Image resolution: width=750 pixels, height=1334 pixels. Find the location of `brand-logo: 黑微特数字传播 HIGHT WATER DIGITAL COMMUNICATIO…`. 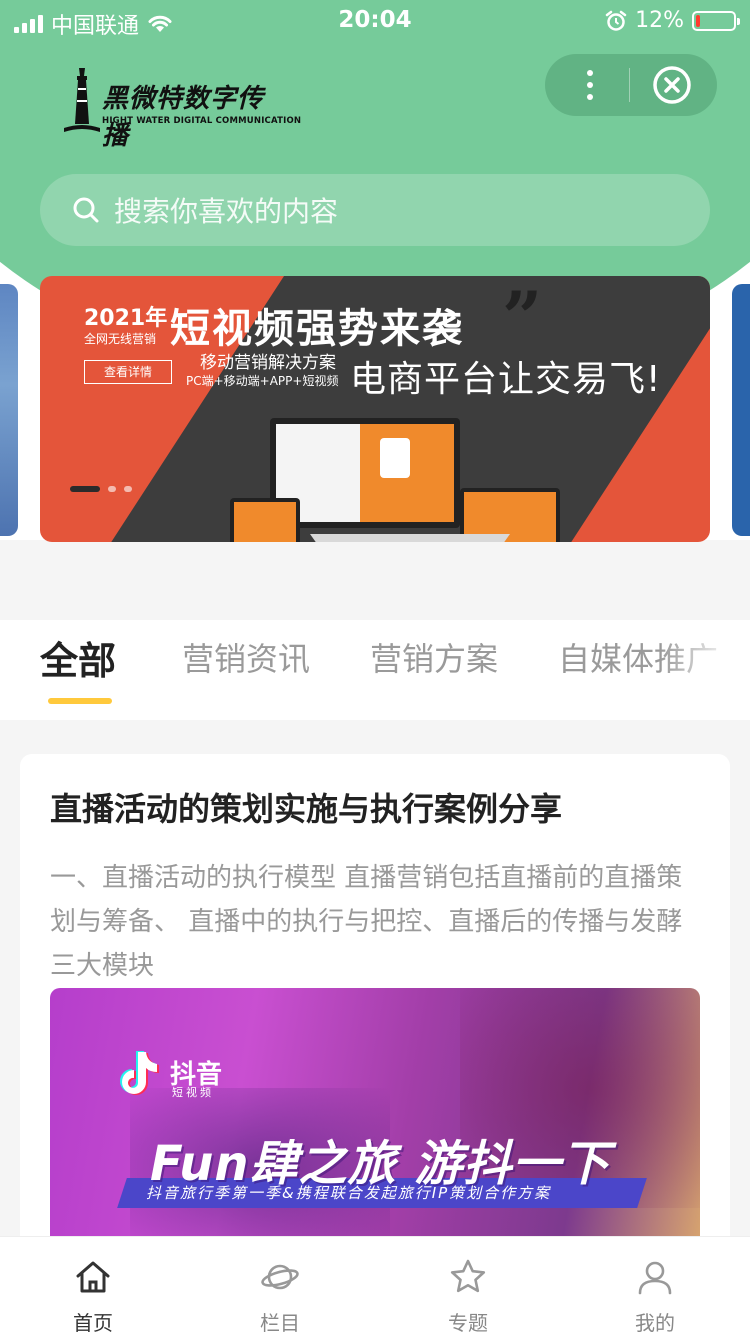

brand-logo: 黑微特数字传播 HIGHT WATER DIGITAL COMMUNICATIO… is located at coordinates (179, 107).